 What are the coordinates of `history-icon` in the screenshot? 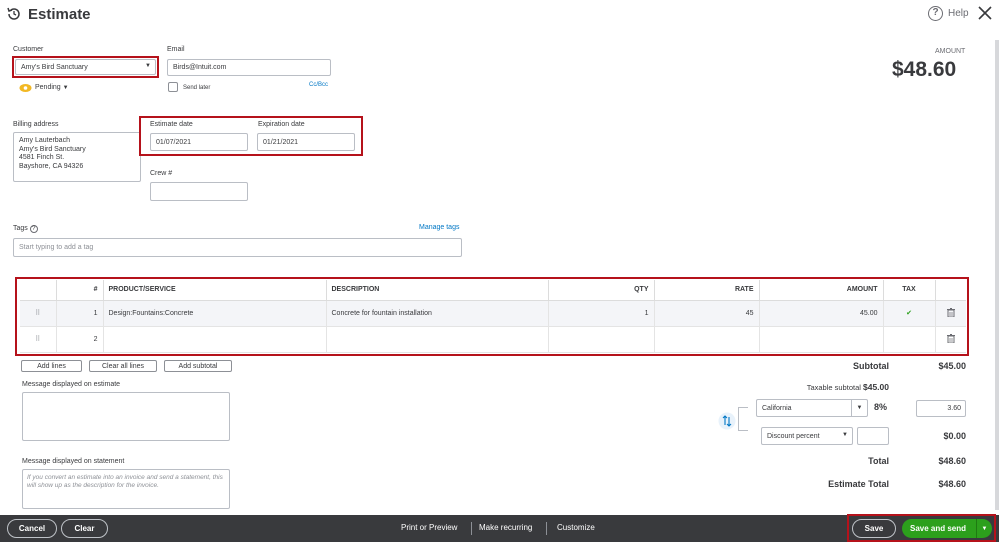 It's located at (14, 14).